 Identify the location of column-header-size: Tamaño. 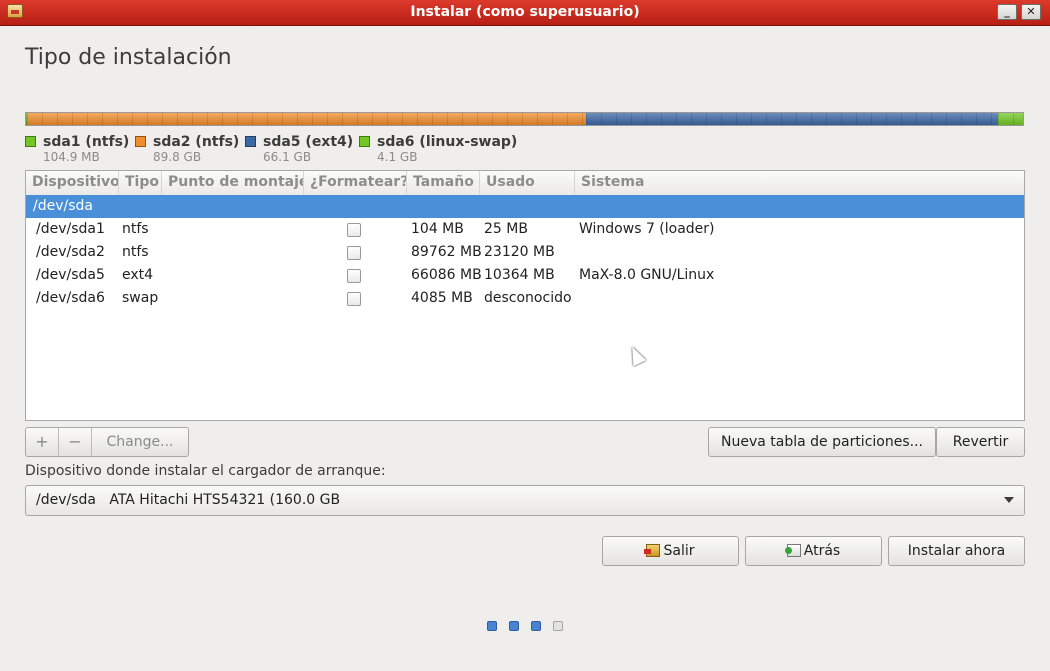
(443, 183).